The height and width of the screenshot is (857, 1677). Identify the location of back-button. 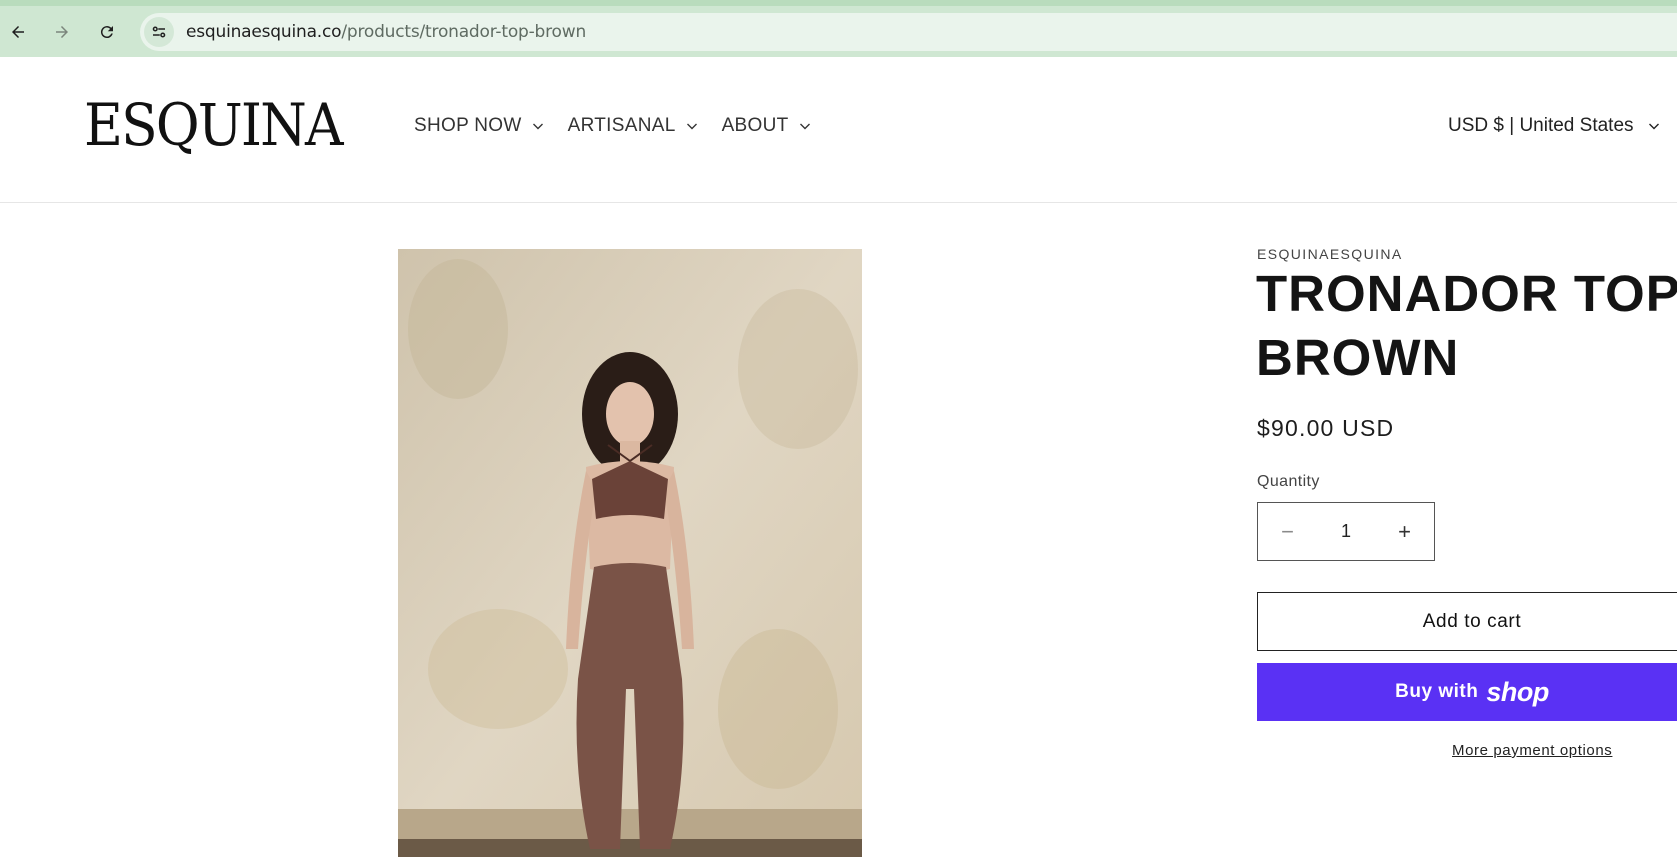
(18, 32).